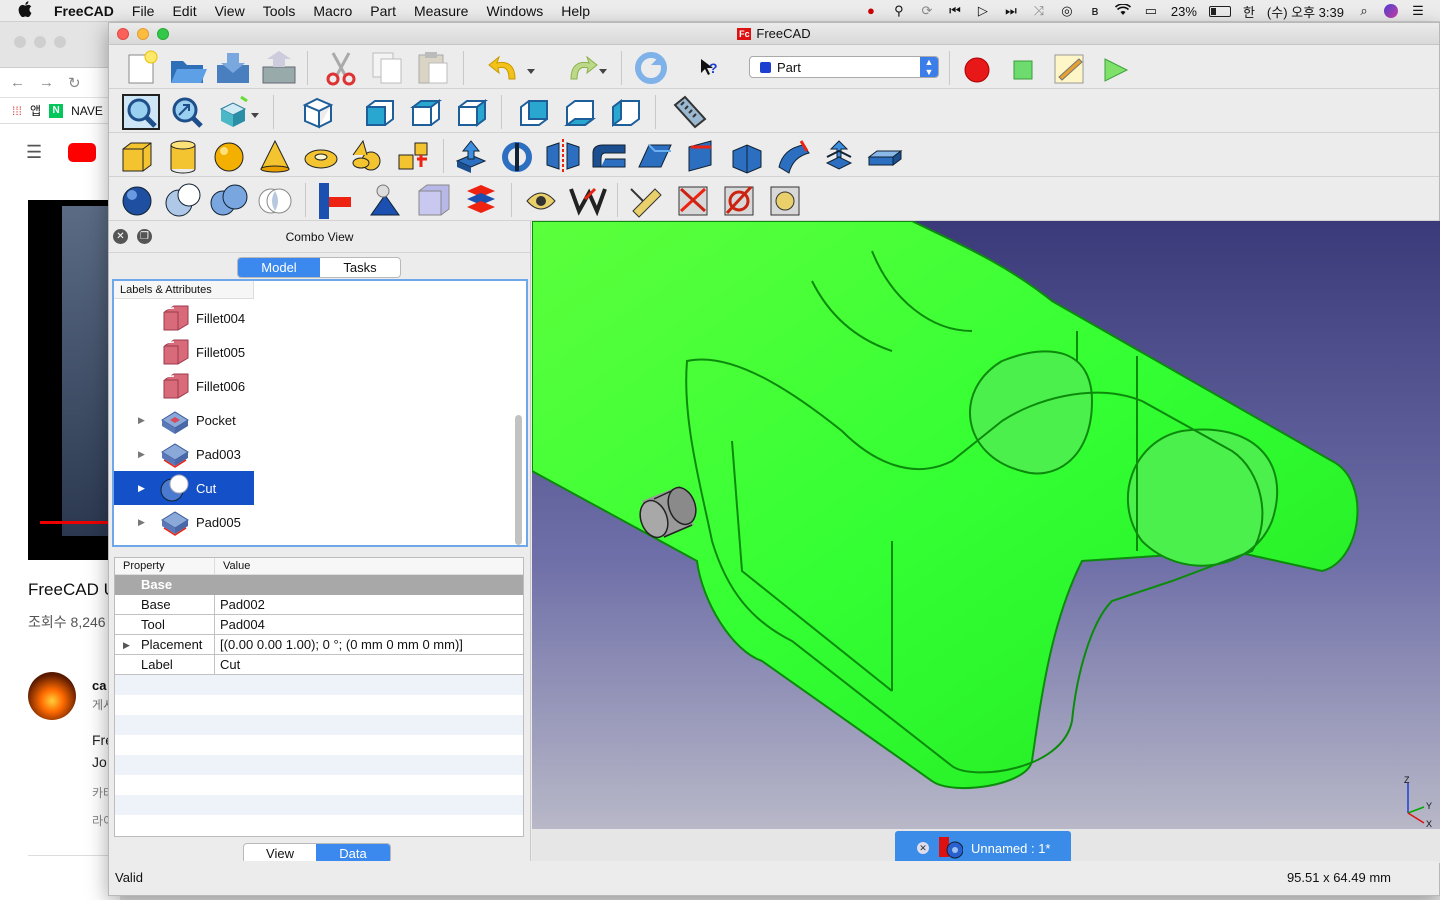 Image resolution: width=1440 pixels, height=900 pixels. I want to click on next-track-icon: ⏭, so click(1011, 11).